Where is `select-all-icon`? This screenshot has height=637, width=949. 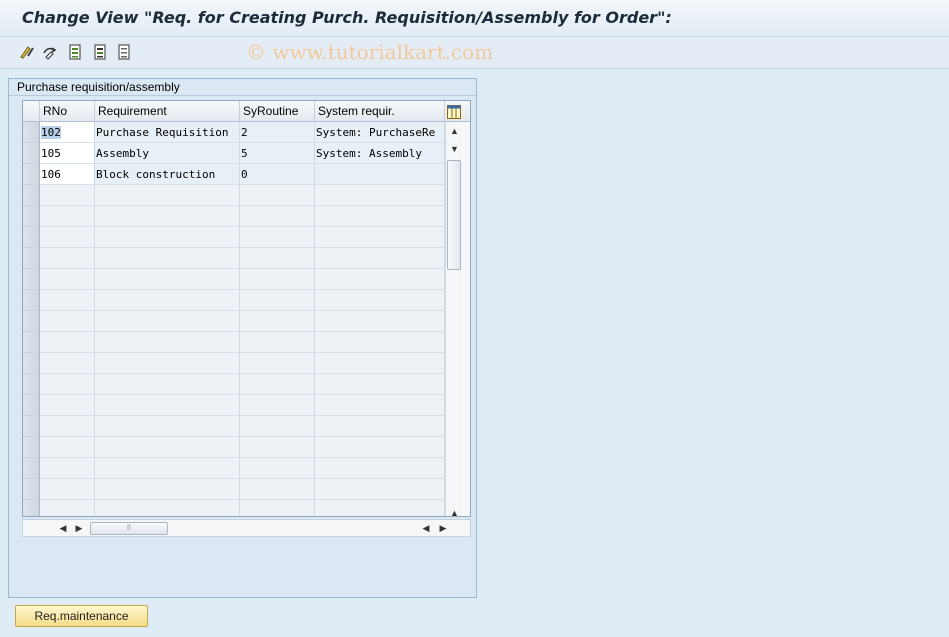 select-all-icon is located at coordinates (75, 52).